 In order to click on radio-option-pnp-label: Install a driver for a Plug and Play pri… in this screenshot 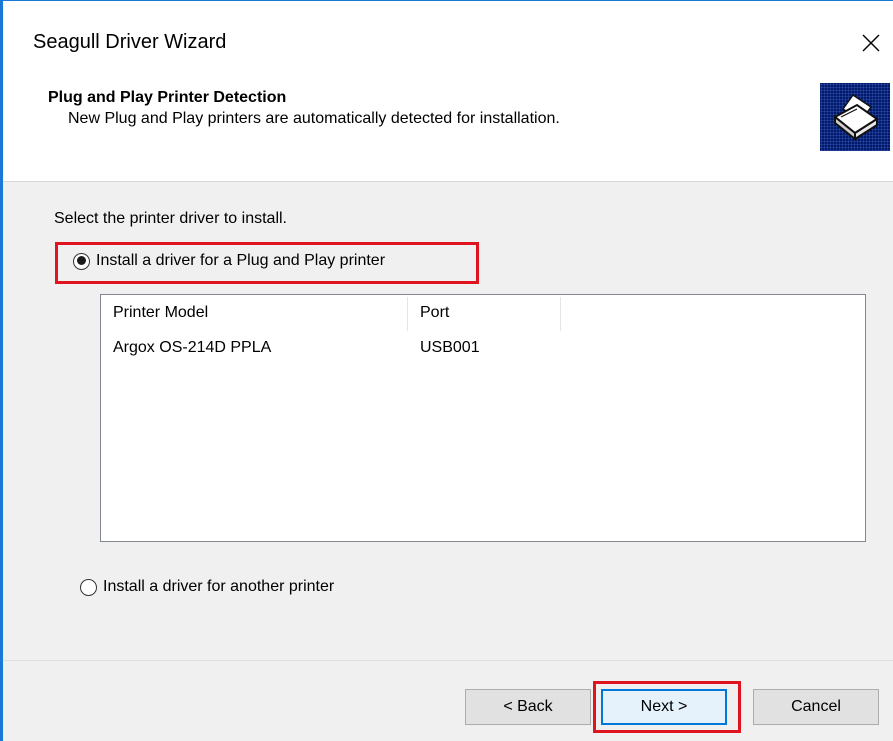, I will do `click(241, 260)`.